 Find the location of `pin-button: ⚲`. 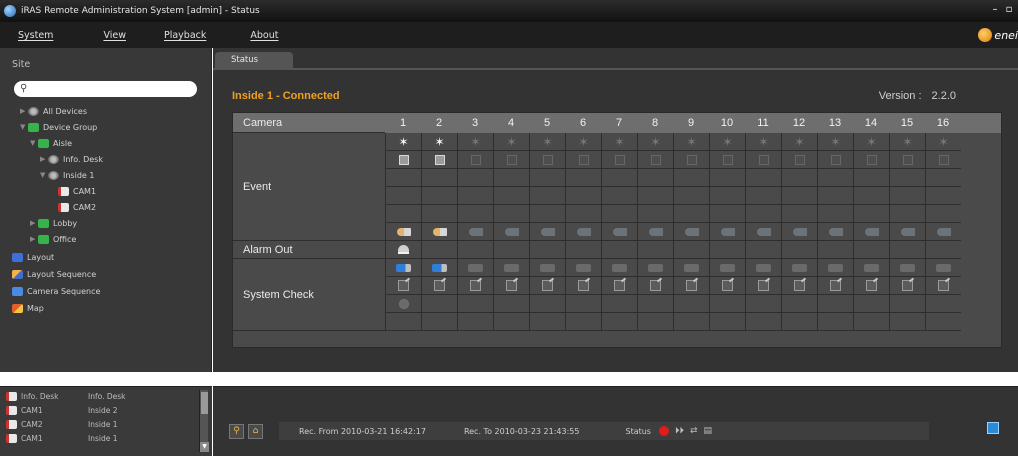

pin-button: ⚲ is located at coordinates (236, 431).